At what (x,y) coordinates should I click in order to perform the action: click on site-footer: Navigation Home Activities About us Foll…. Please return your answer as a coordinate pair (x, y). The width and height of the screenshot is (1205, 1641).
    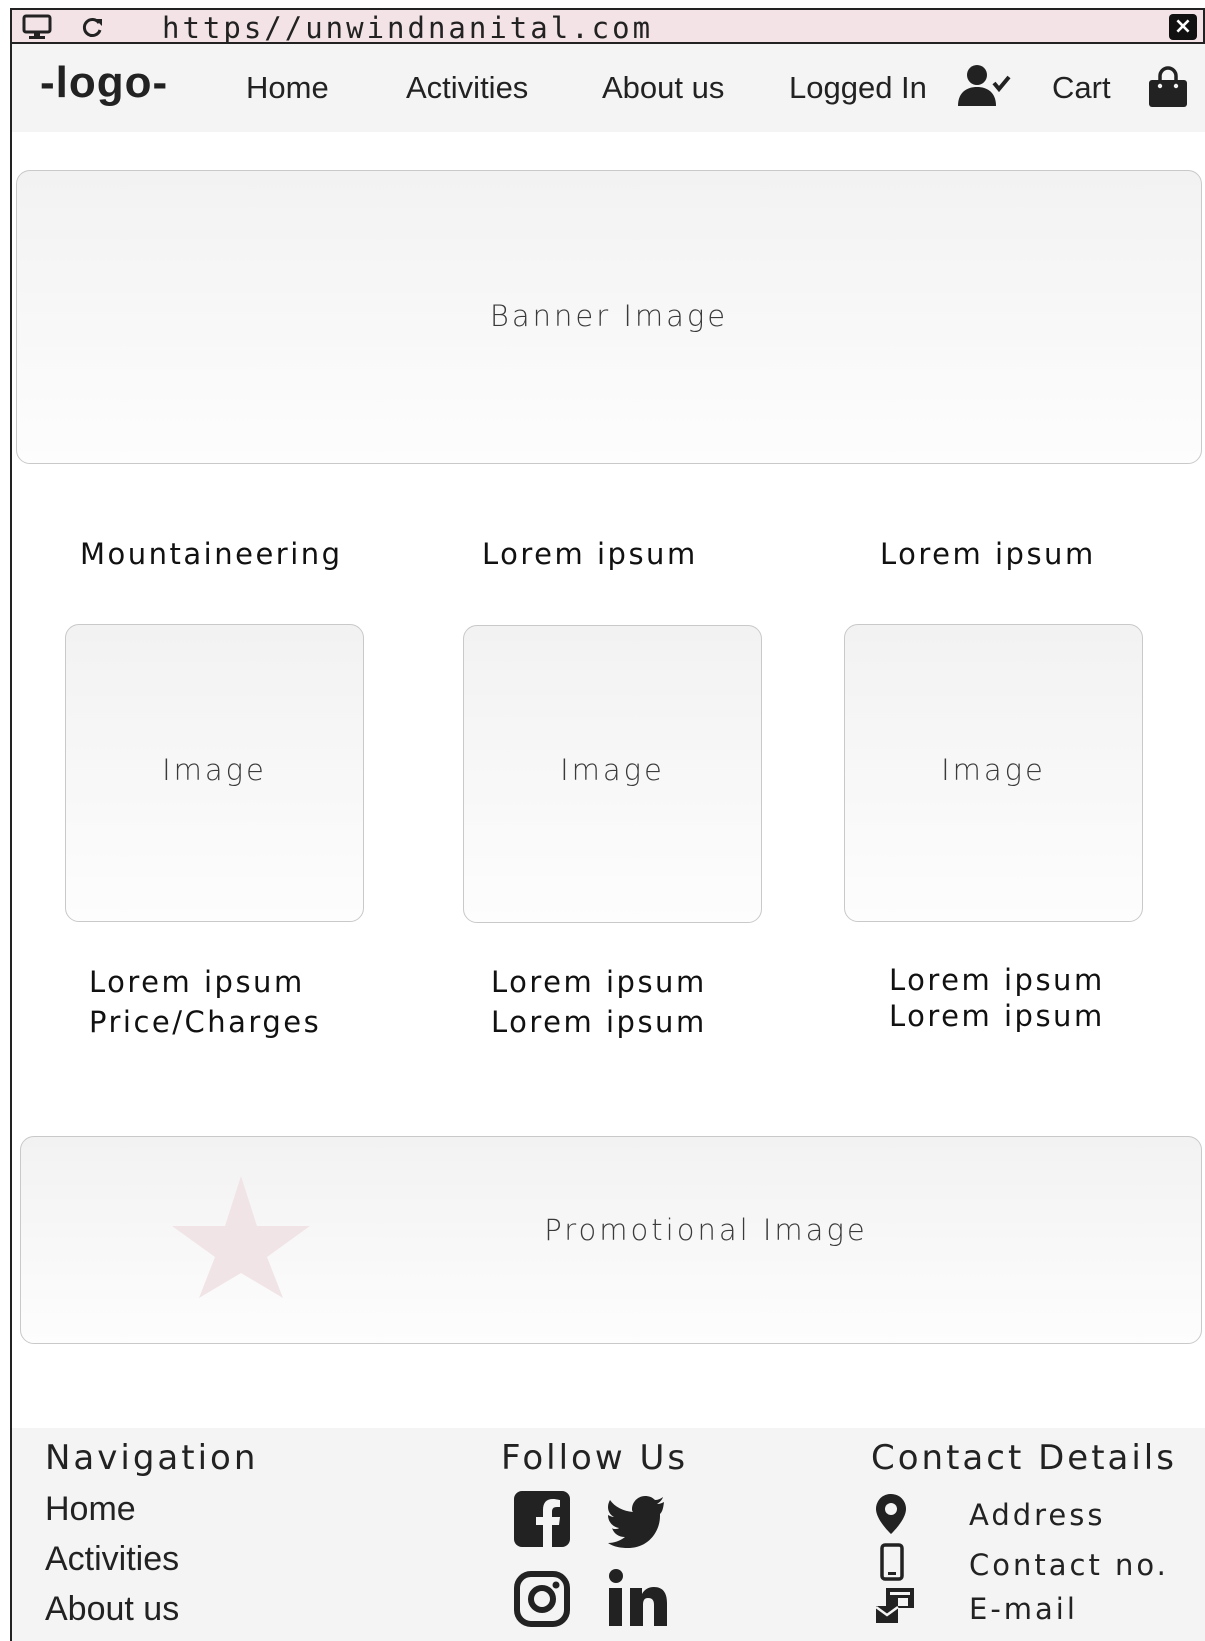
    Looking at the image, I should click on (608, 1534).